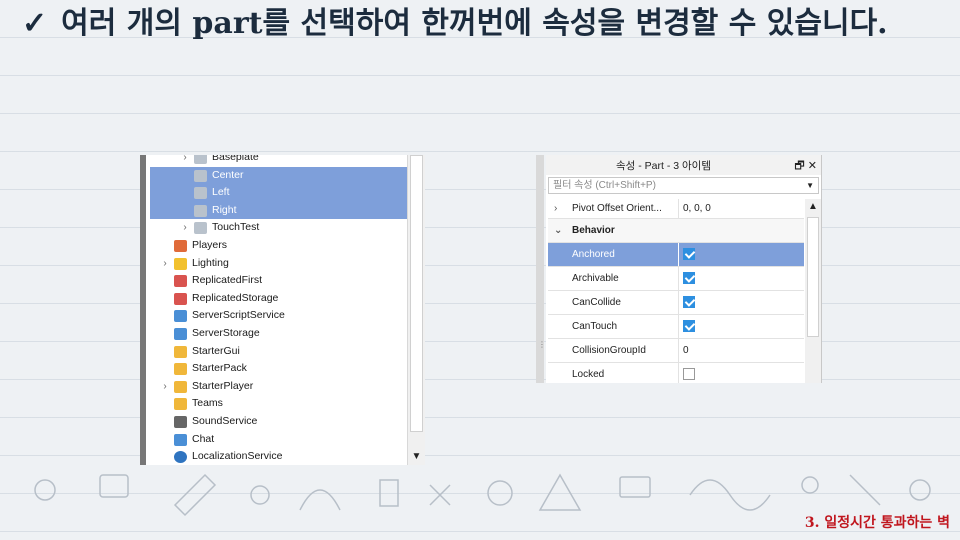 The image size is (960, 540). Describe the element at coordinates (236, 227) in the screenshot. I see `tree-item-label: TouchTest` at that location.